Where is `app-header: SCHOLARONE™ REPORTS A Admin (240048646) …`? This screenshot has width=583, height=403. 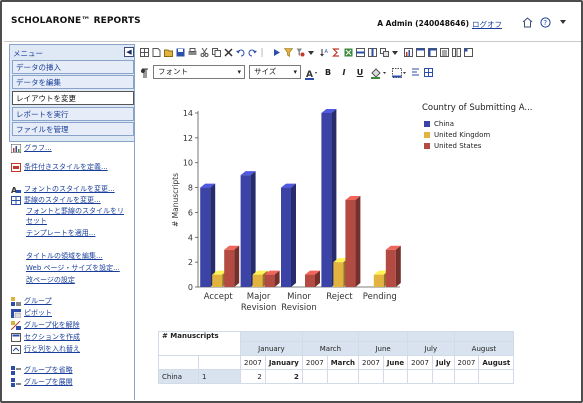
app-header: SCHOLARONE™ REPORTS A Admin (240048646) … is located at coordinates (292, 23).